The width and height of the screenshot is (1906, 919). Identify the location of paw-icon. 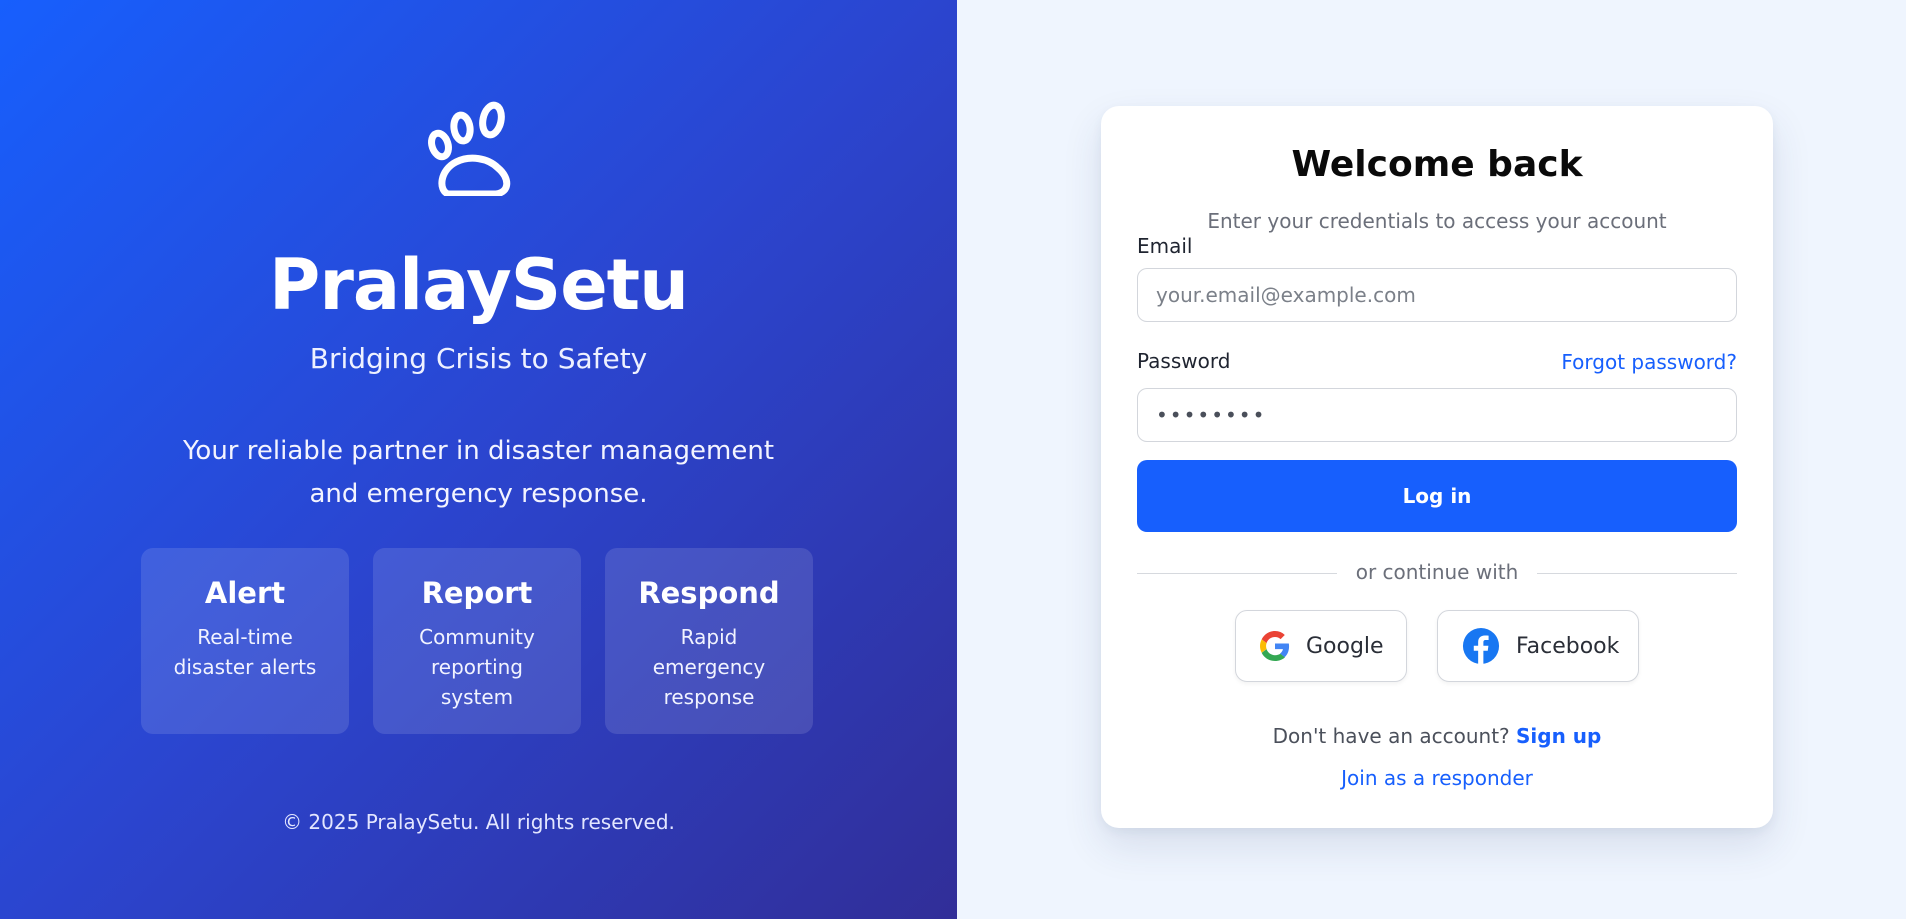
(469, 148).